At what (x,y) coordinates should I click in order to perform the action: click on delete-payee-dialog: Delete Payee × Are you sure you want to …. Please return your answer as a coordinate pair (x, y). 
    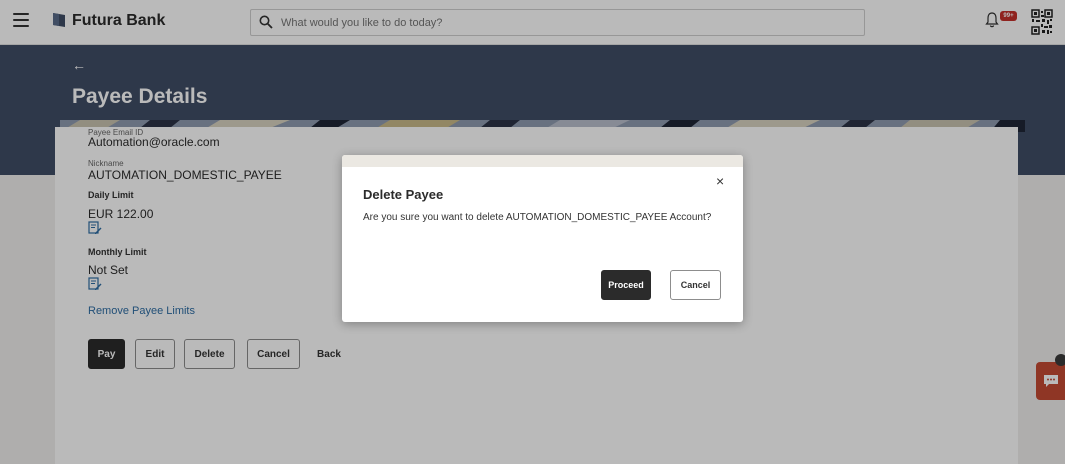
    Looking at the image, I should click on (542, 238).